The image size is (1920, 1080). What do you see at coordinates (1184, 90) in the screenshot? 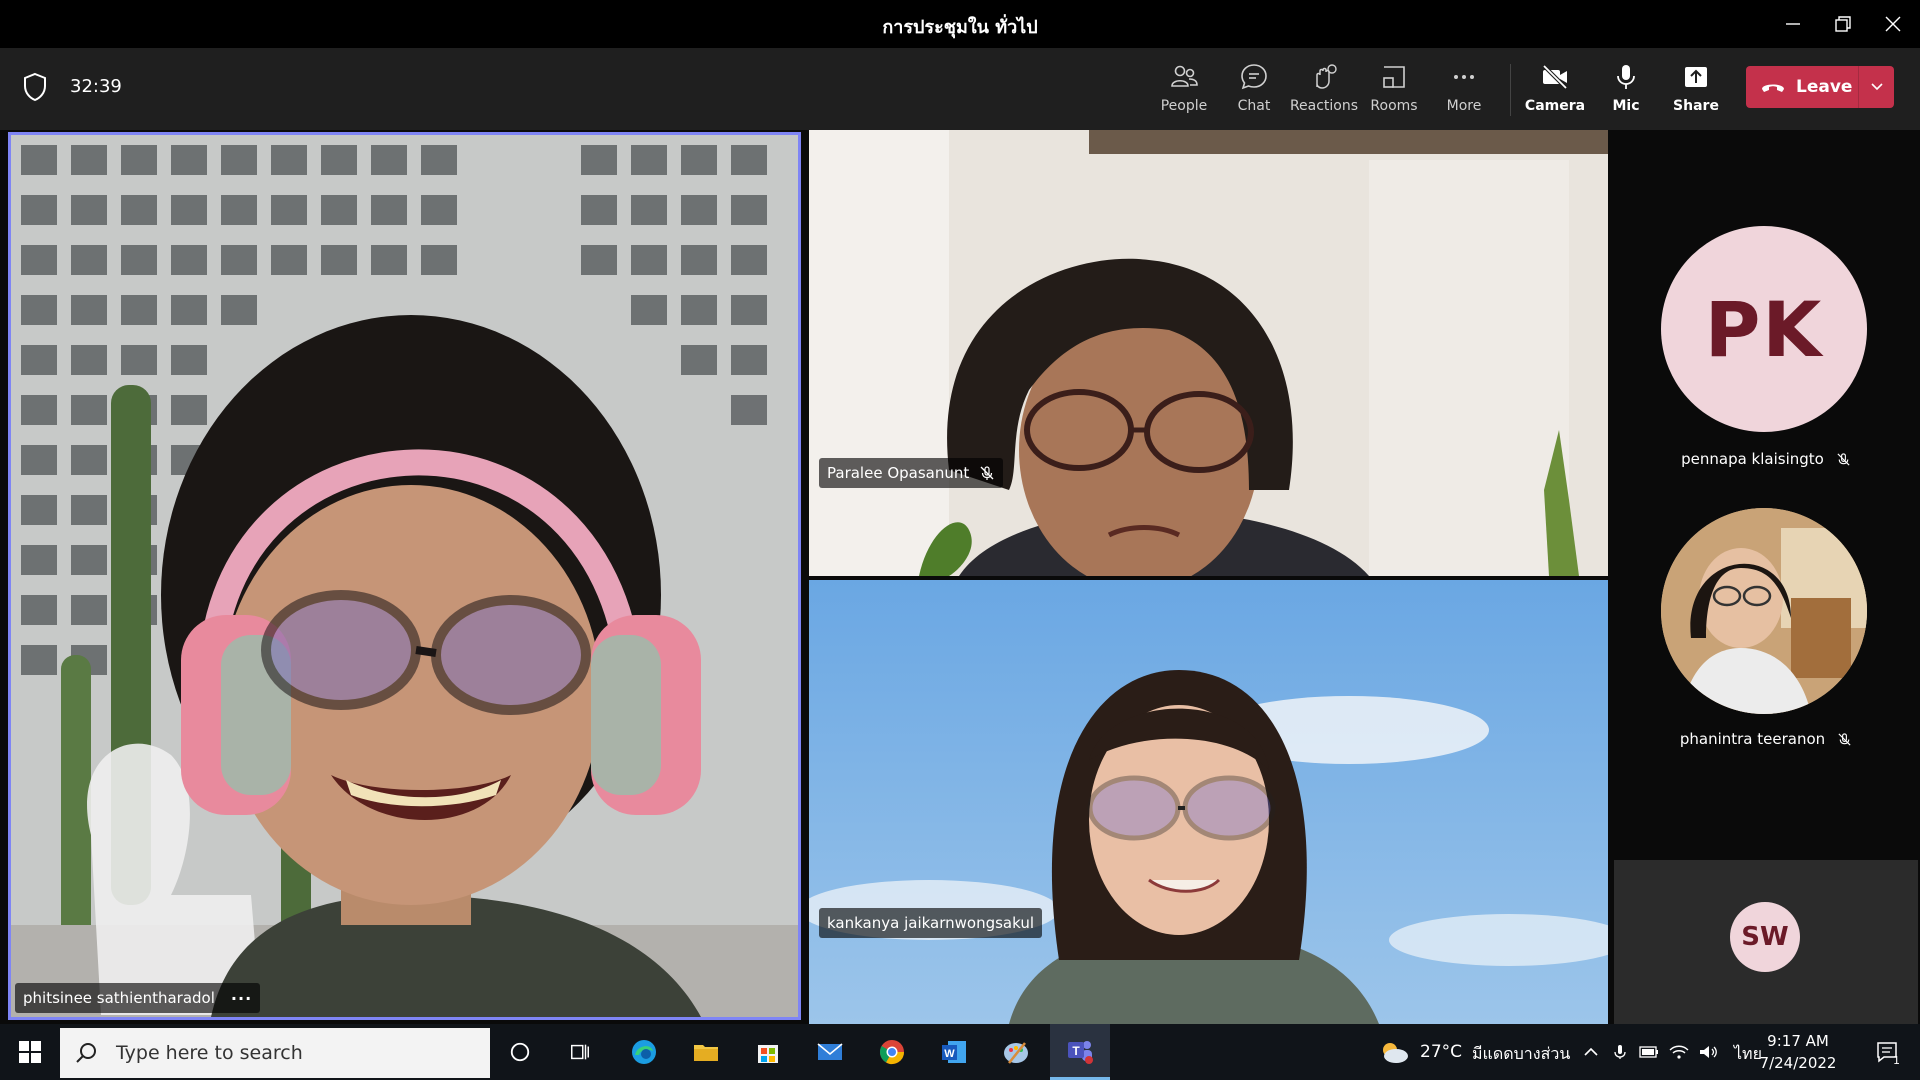
I see `people-button: People` at bounding box center [1184, 90].